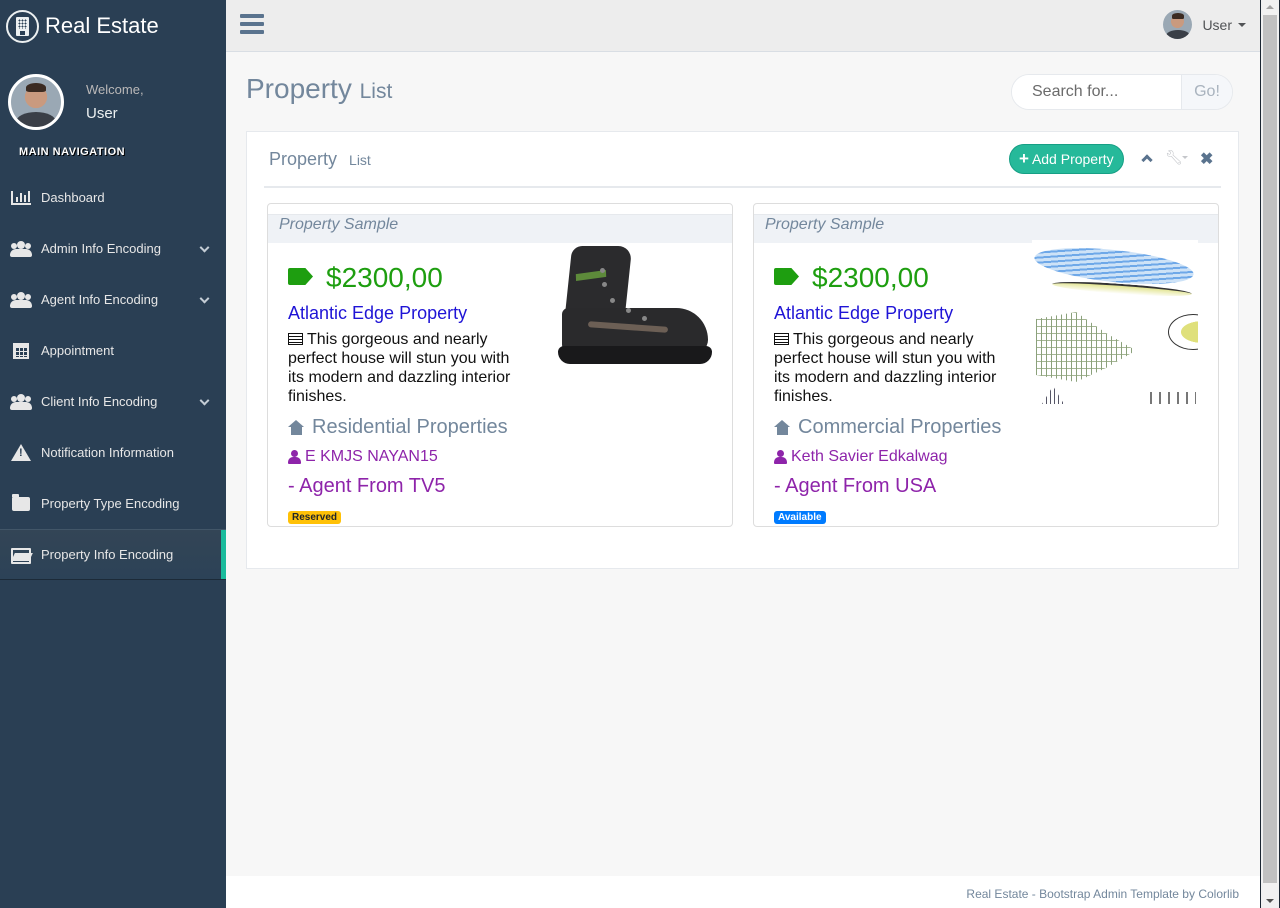 The height and width of the screenshot is (908, 1280). I want to click on scroll-down-arrow, so click(1270, 901).